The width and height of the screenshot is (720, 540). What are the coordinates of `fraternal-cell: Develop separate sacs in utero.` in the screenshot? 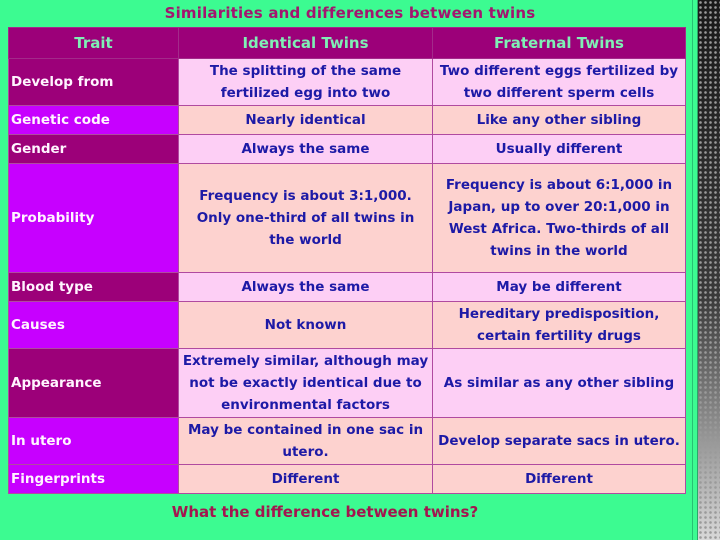 It's located at (559, 441).